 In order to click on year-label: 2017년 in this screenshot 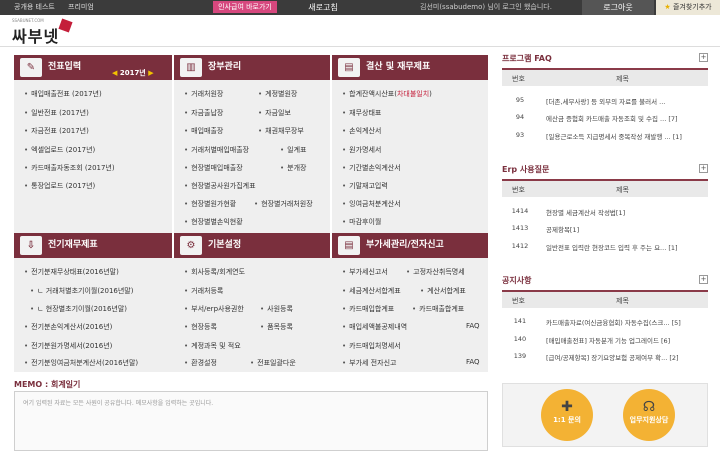, I will do `click(132, 73)`.